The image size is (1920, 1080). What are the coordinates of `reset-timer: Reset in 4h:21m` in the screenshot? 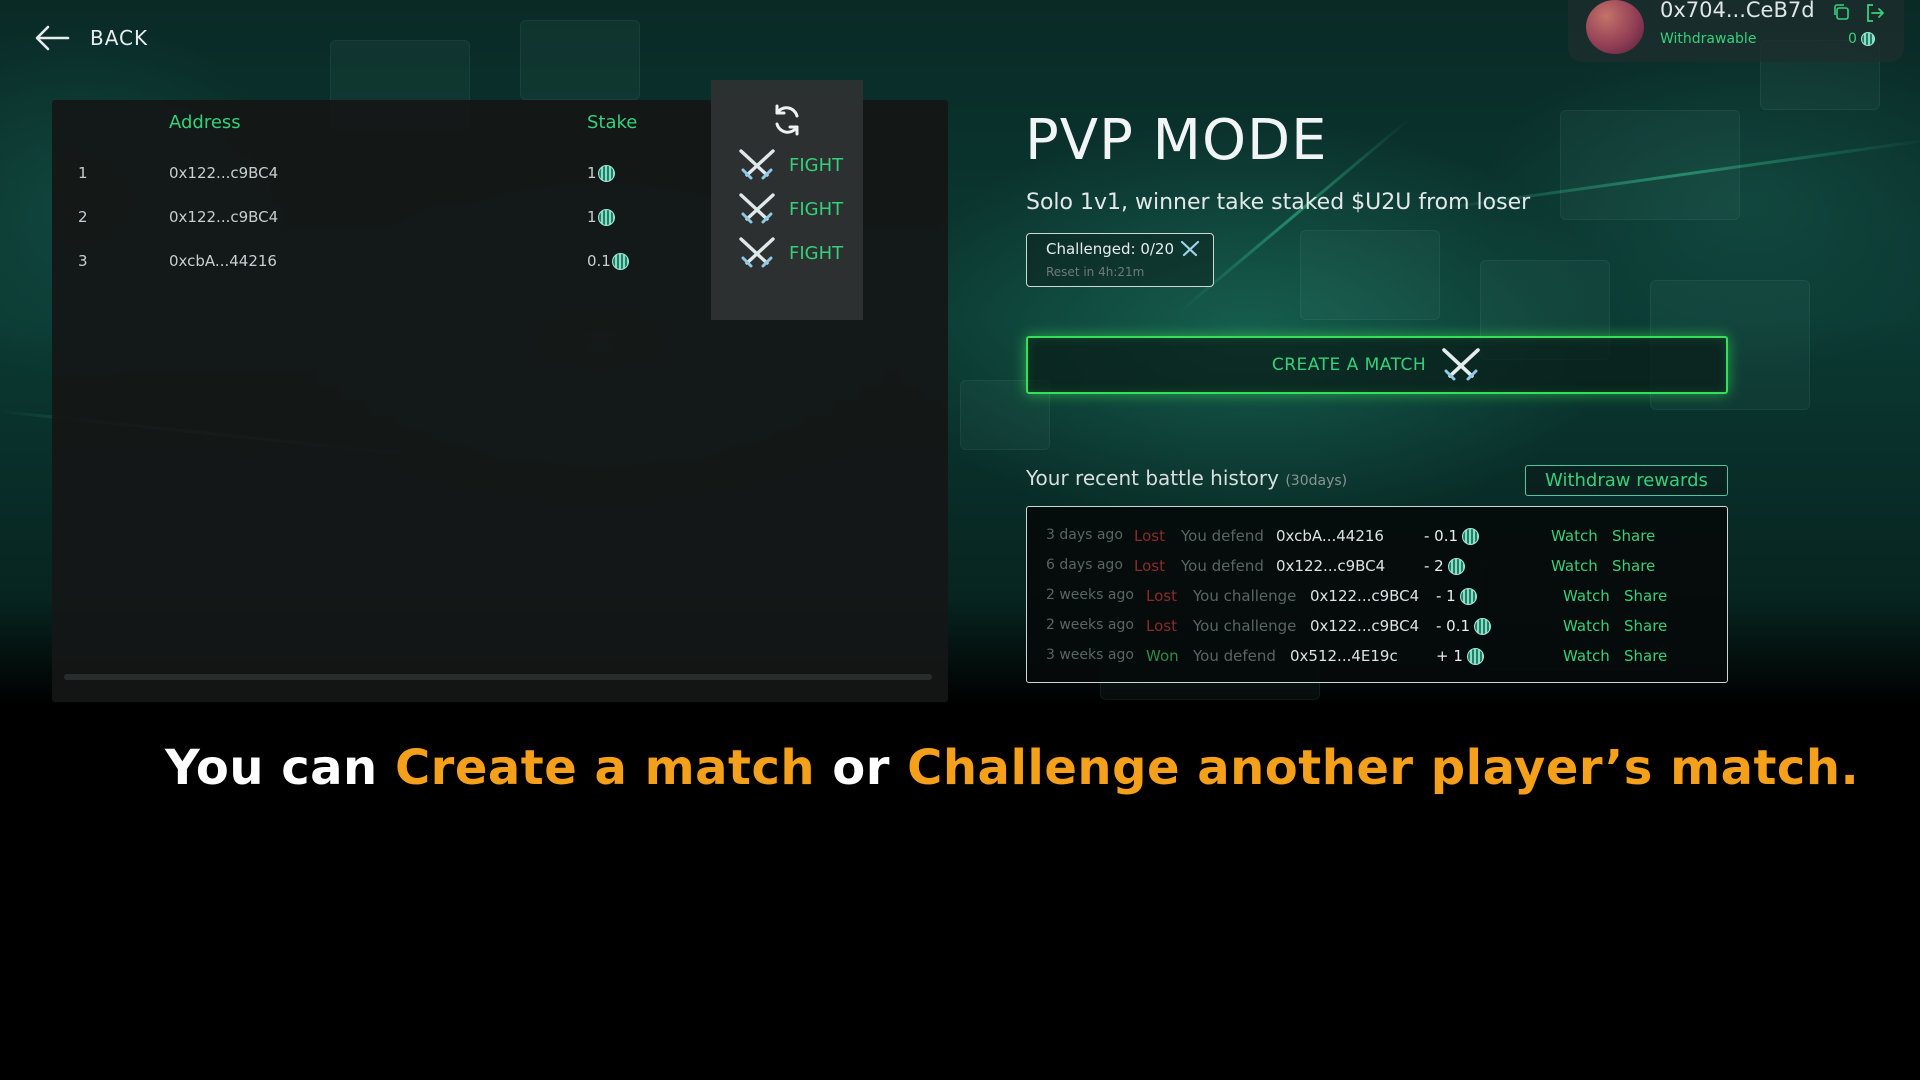 It's located at (1095, 272).